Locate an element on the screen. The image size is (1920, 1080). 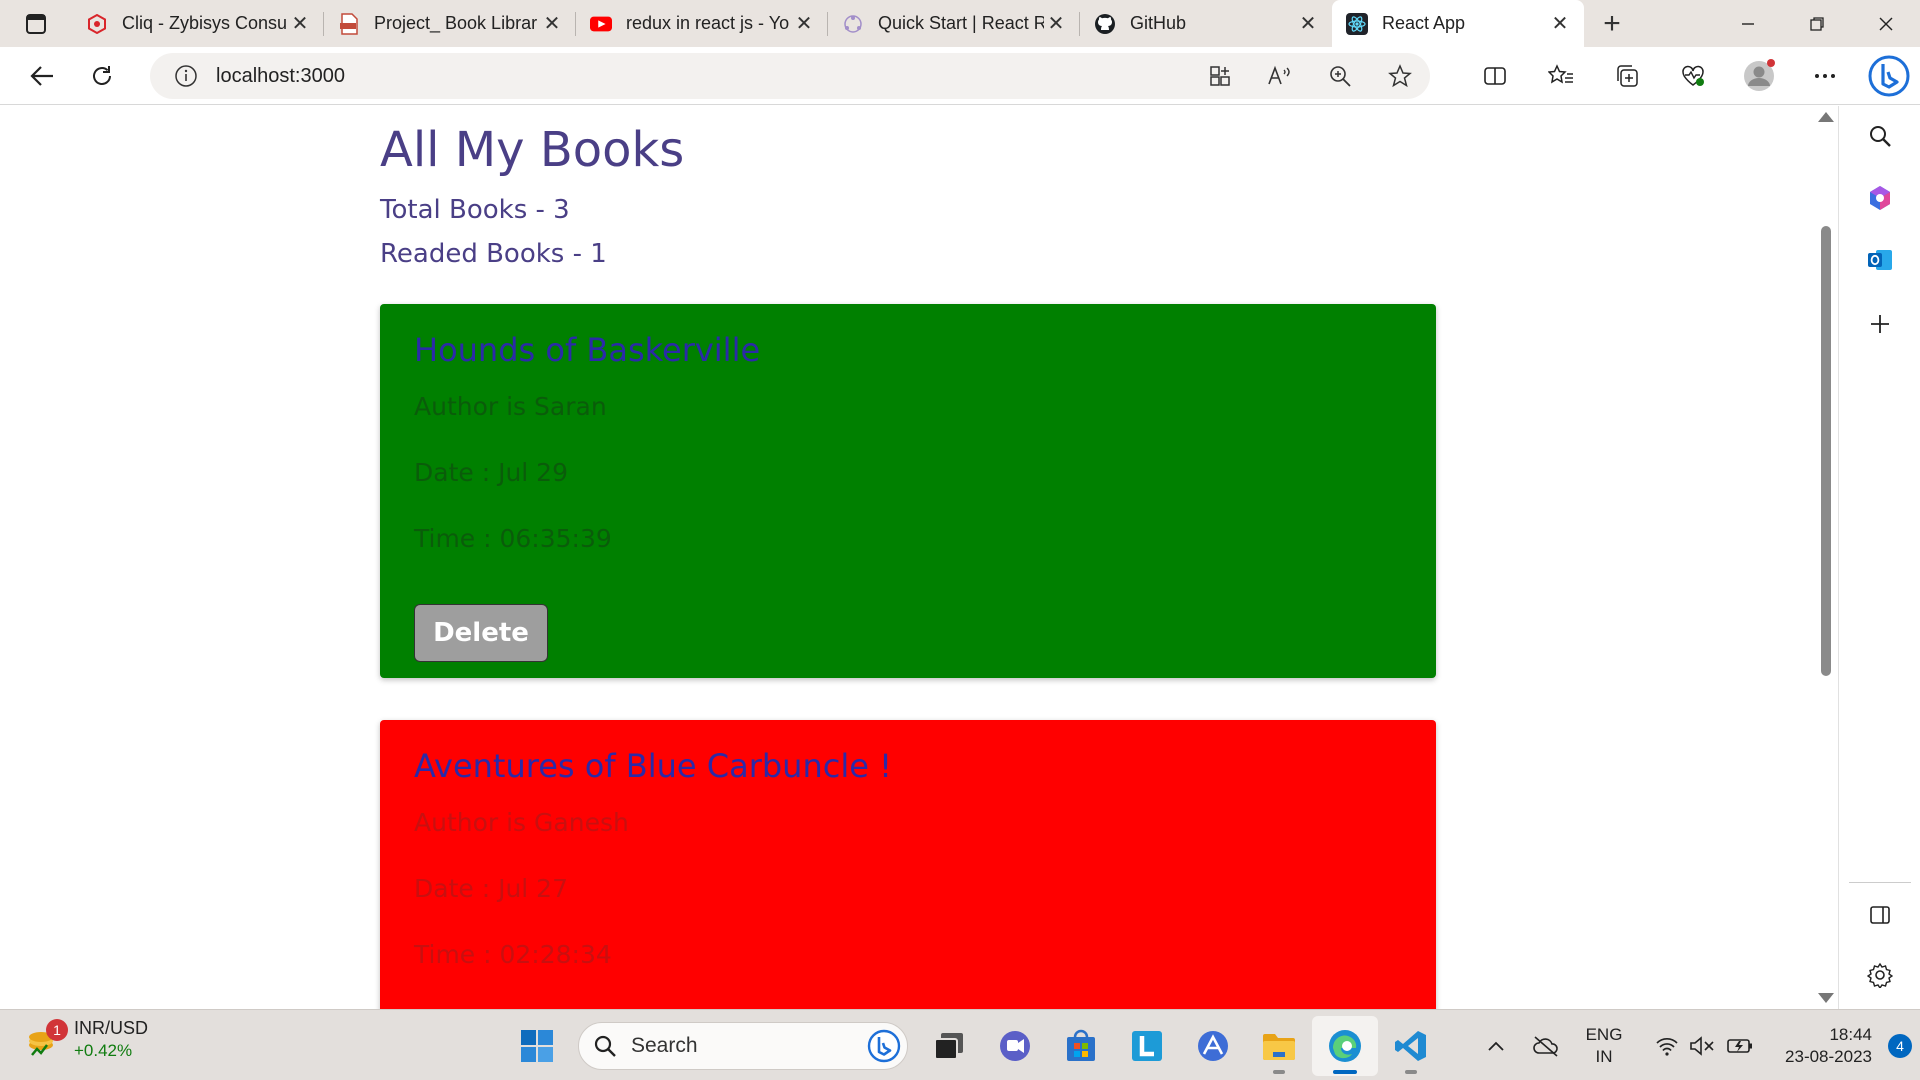
teams-chat-button is located at coordinates (1015, 1046).